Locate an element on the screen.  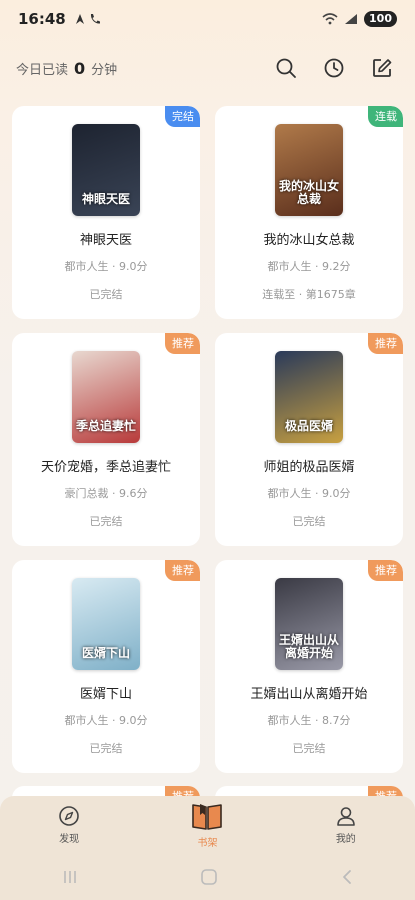
book-icon is located at coordinates (207, 817).